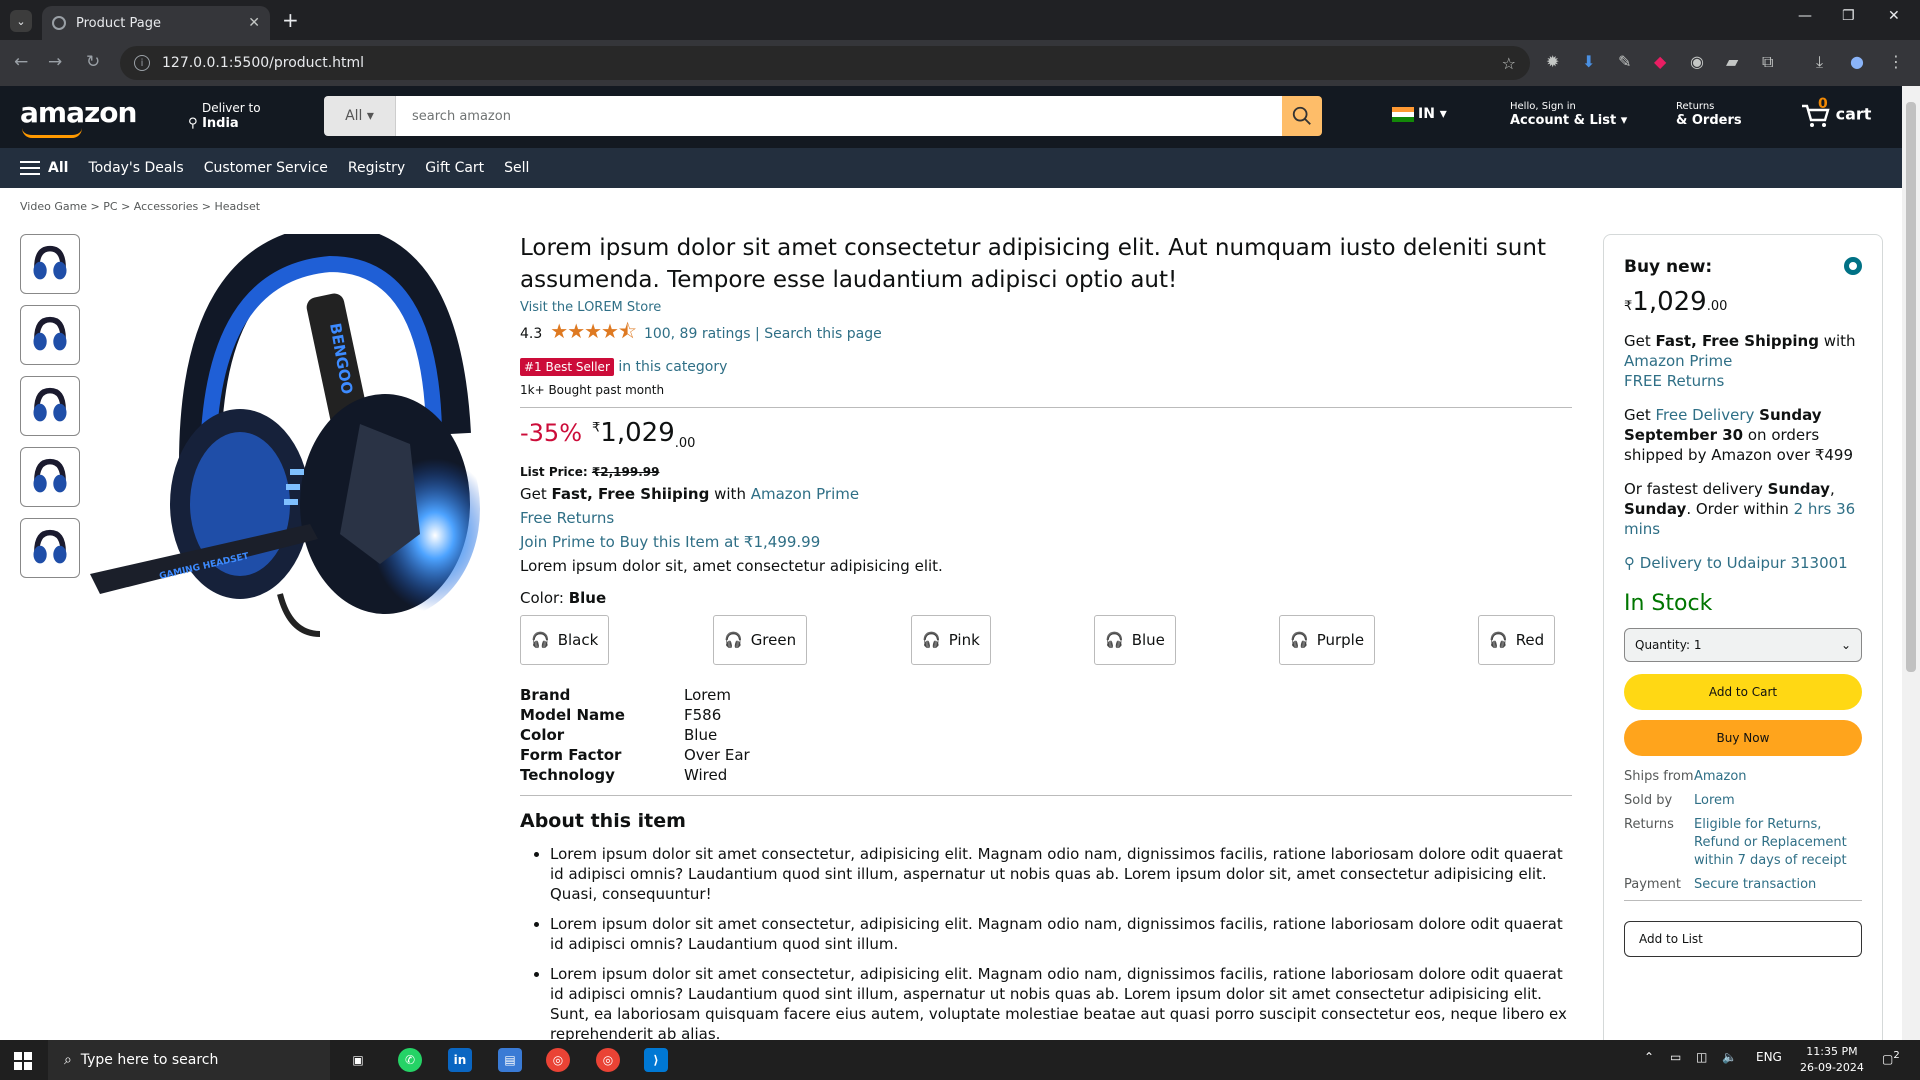 The width and height of the screenshot is (1920, 1080). What do you see at coordinates (58, 168) in the screenshot?
I see `all-label: All` at bounding box center [58, 168].